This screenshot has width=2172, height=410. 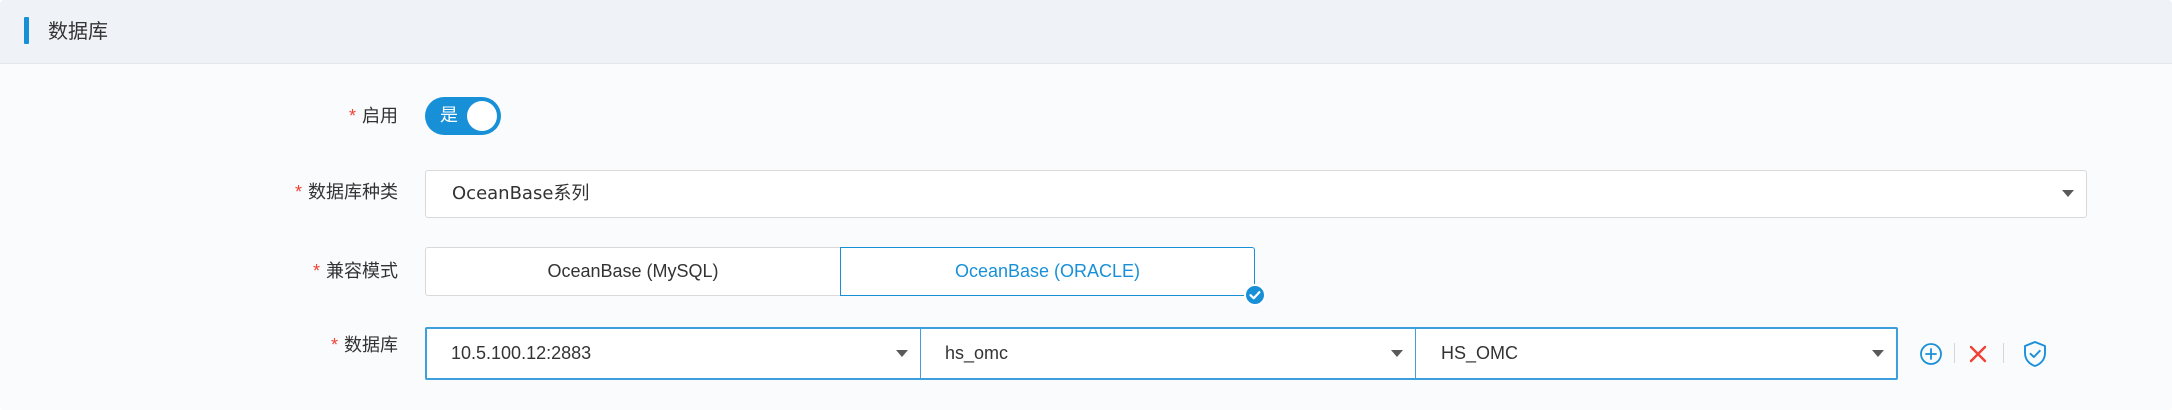 I want to click on db-type-label: * 数据库种类, so click(x=346, y=192).